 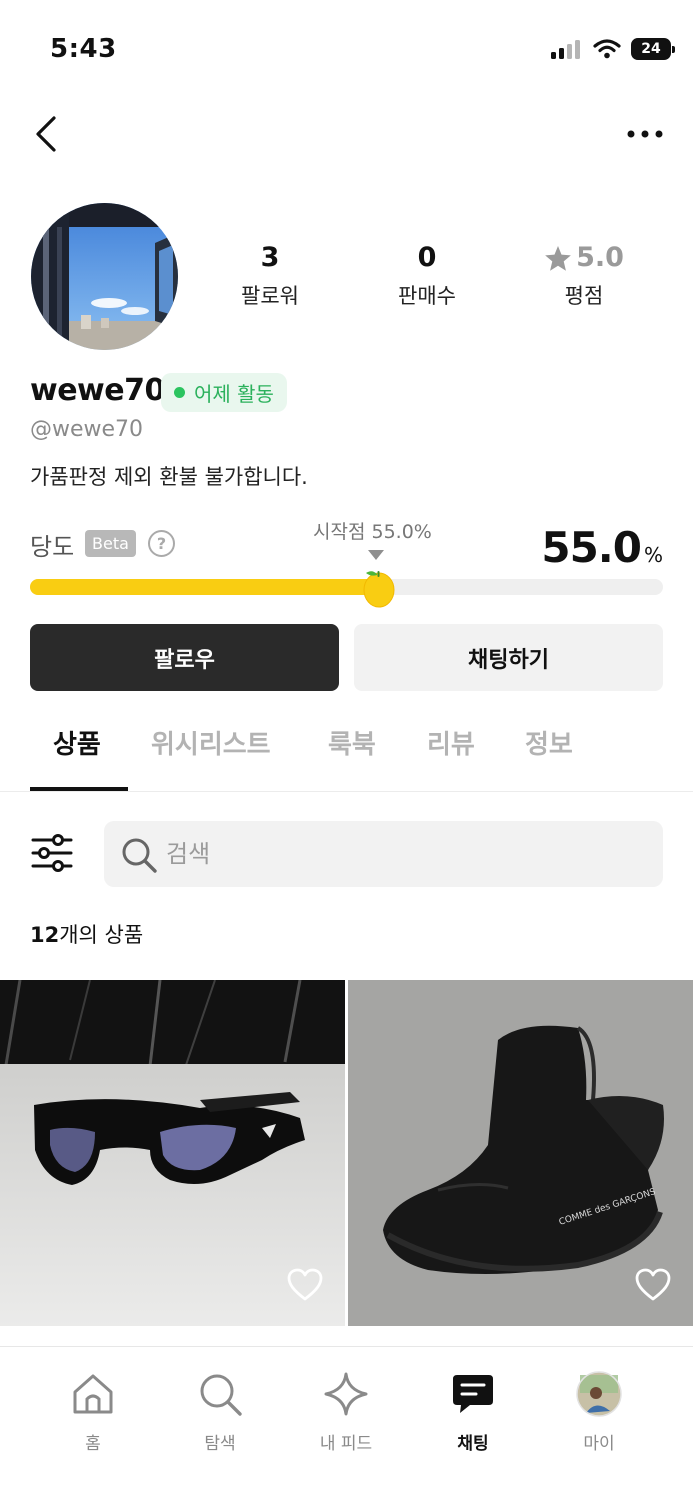 I want to click on activity-dot-icon, so click(x=179, y=392).